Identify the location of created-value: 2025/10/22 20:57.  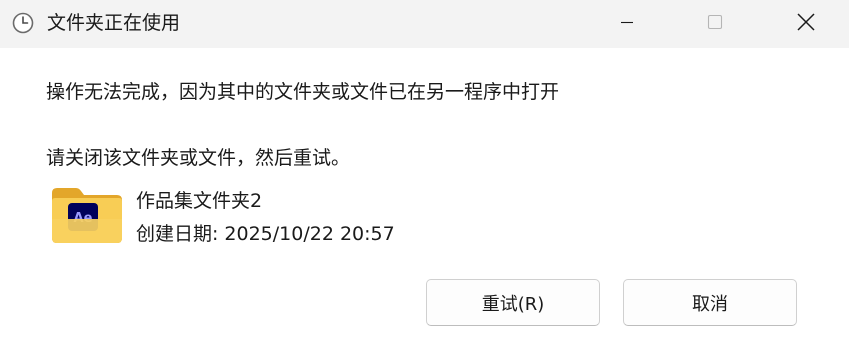
(309, 234).